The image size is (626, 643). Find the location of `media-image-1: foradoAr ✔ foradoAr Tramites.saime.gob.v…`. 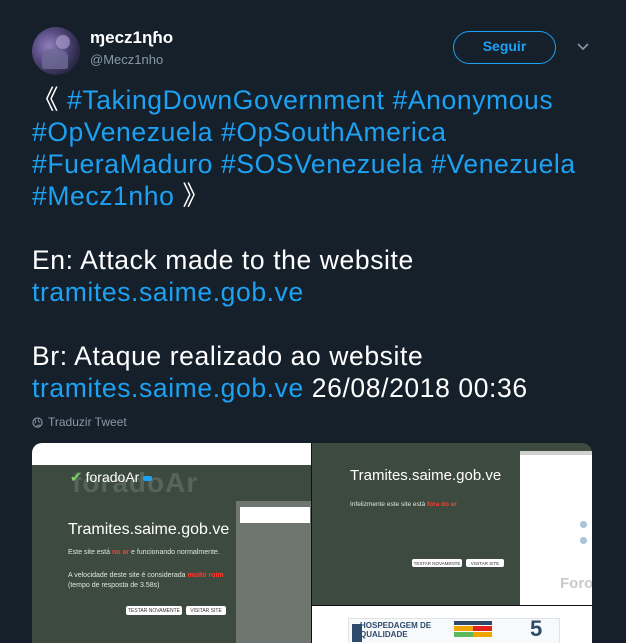

media-image-1: foradoAr ✔ foradoAr Tramites.saime.gob.v… is located at coordinates (171, 543).